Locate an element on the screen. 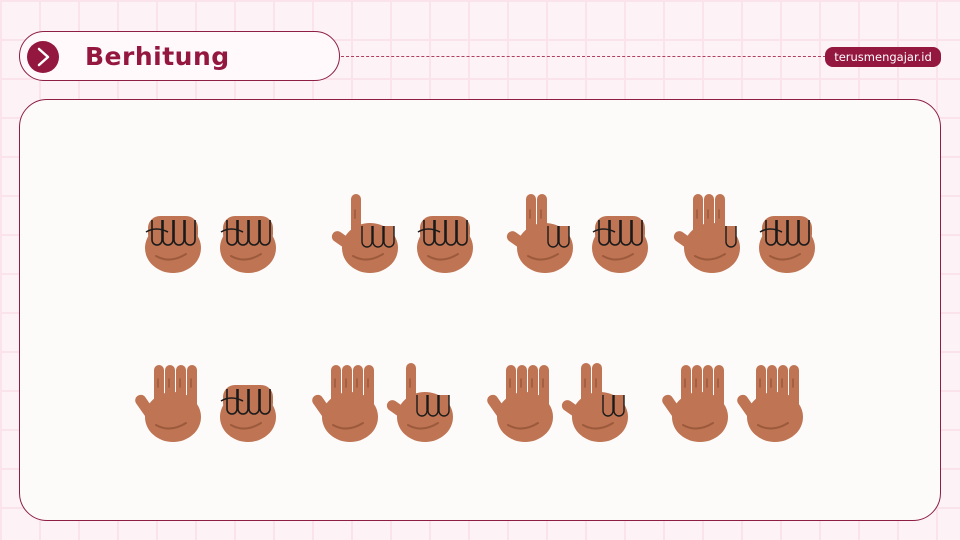 The height and width of the screenshot is (540, 960). hand-count-0-icon is located at coordinates (210, 244).